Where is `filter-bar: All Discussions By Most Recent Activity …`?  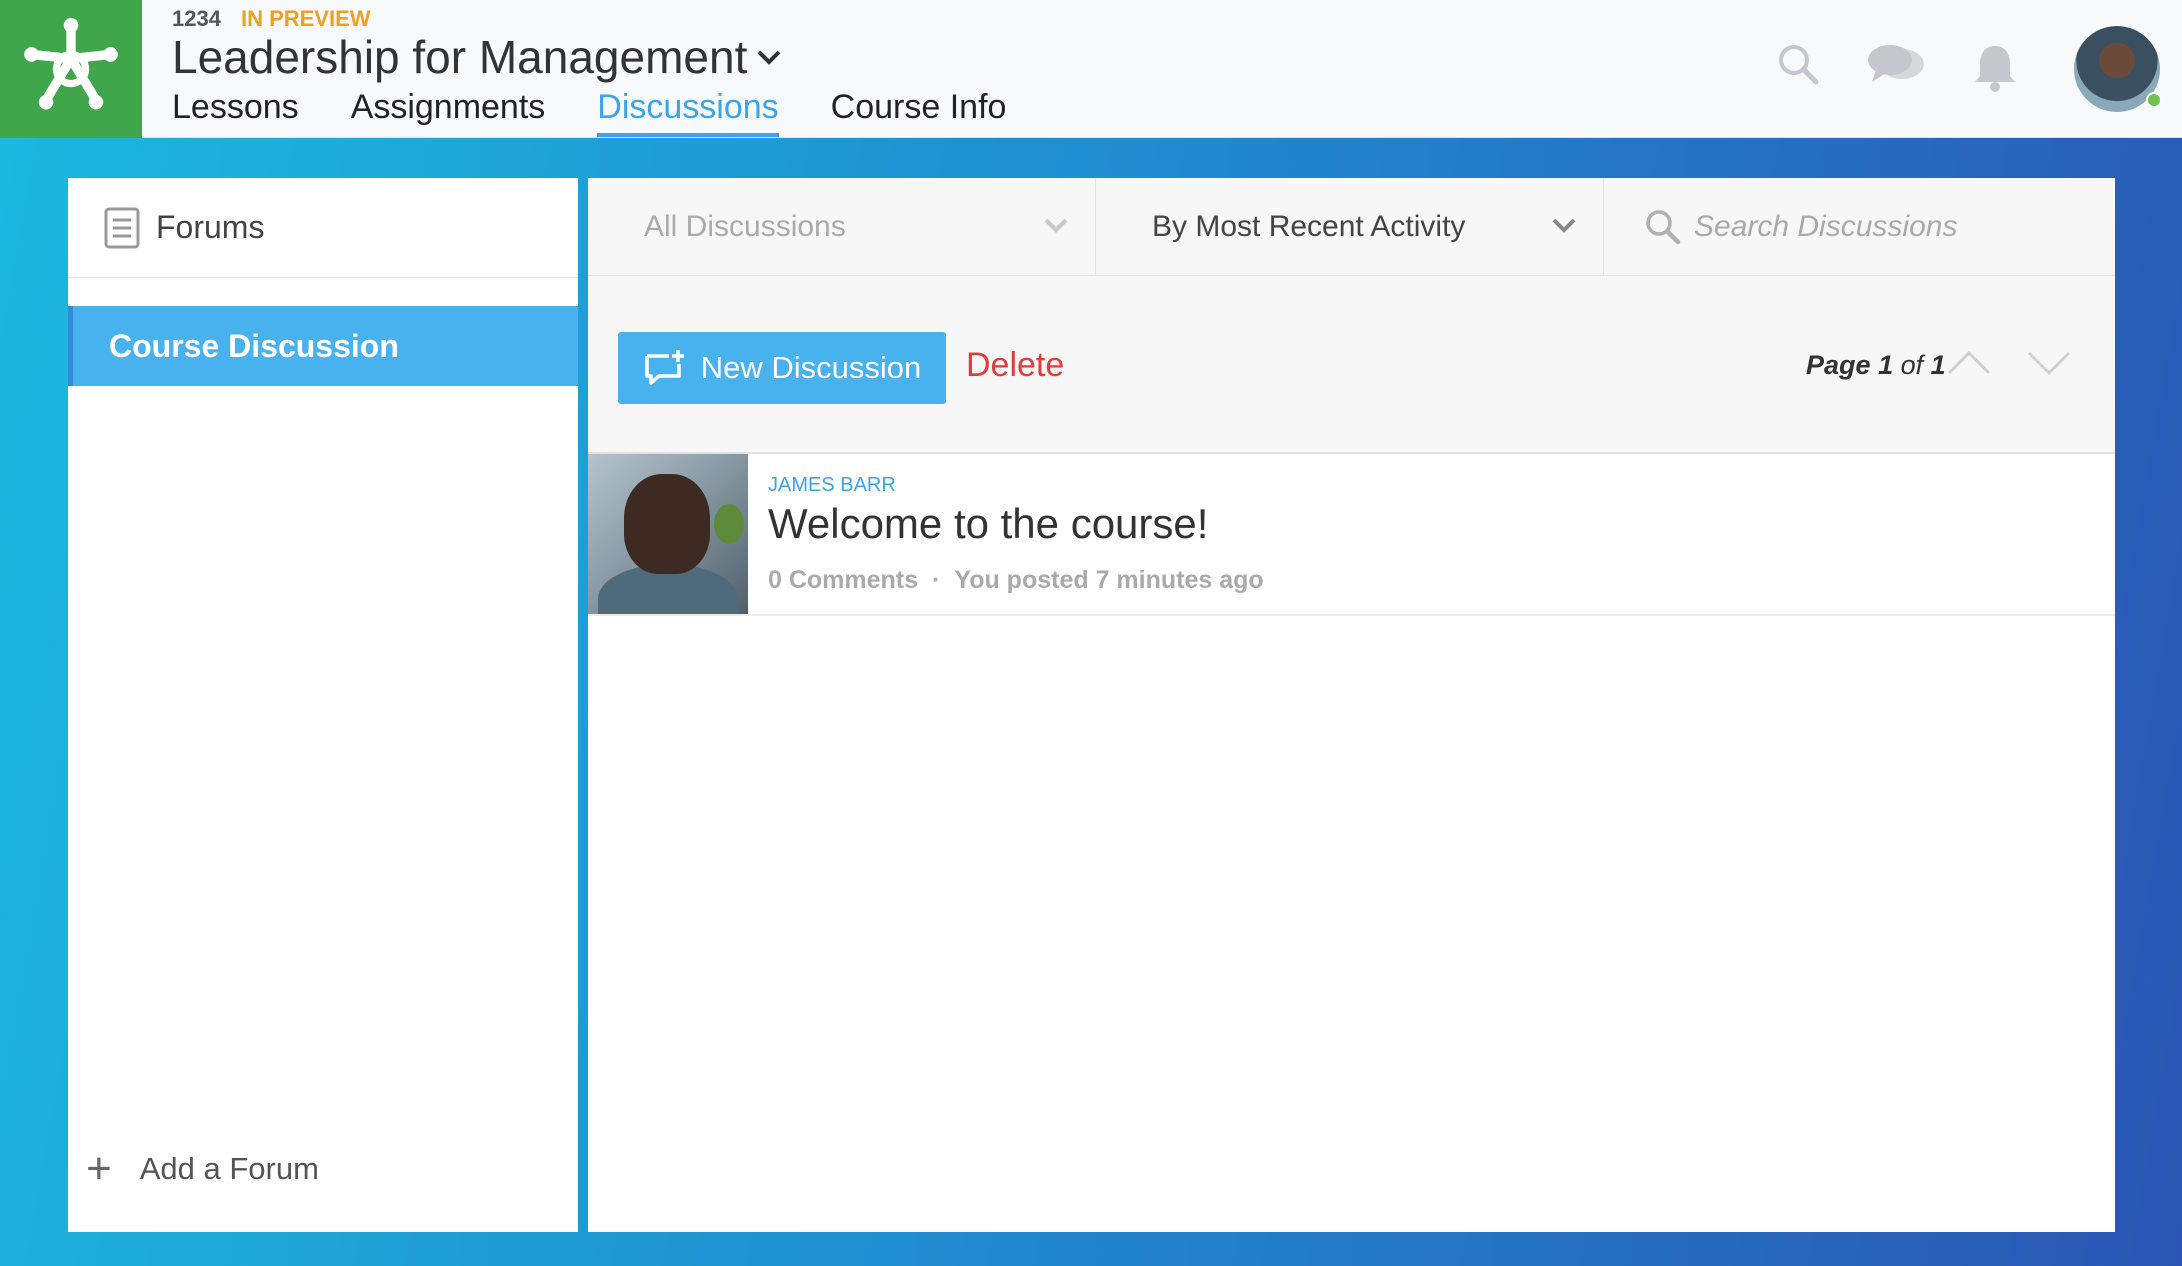 filter-bar: All Discussions By Most Recent Activity … is located at coordinates (1351, 227).